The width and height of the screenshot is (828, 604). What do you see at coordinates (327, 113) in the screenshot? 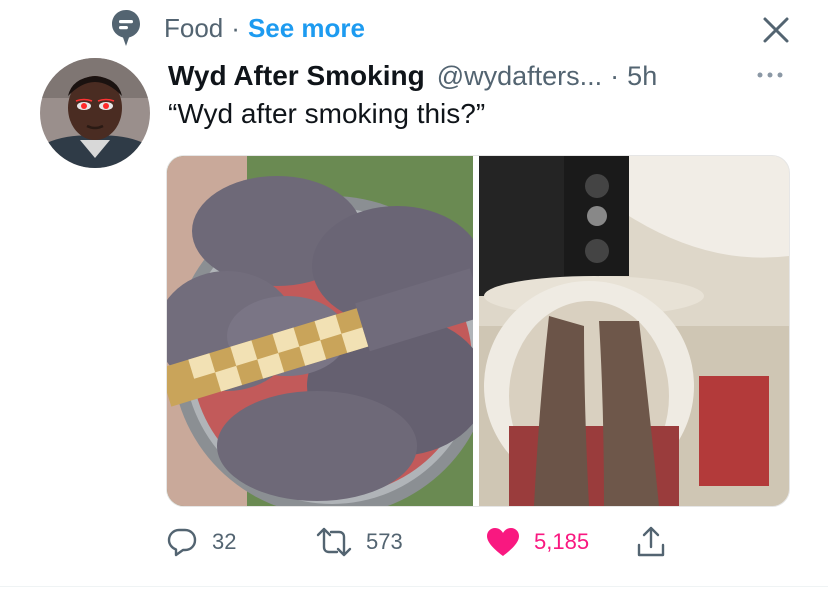
I see `tweet-text: “Wyd after smoking this?”` at bounding box center [327, 113].